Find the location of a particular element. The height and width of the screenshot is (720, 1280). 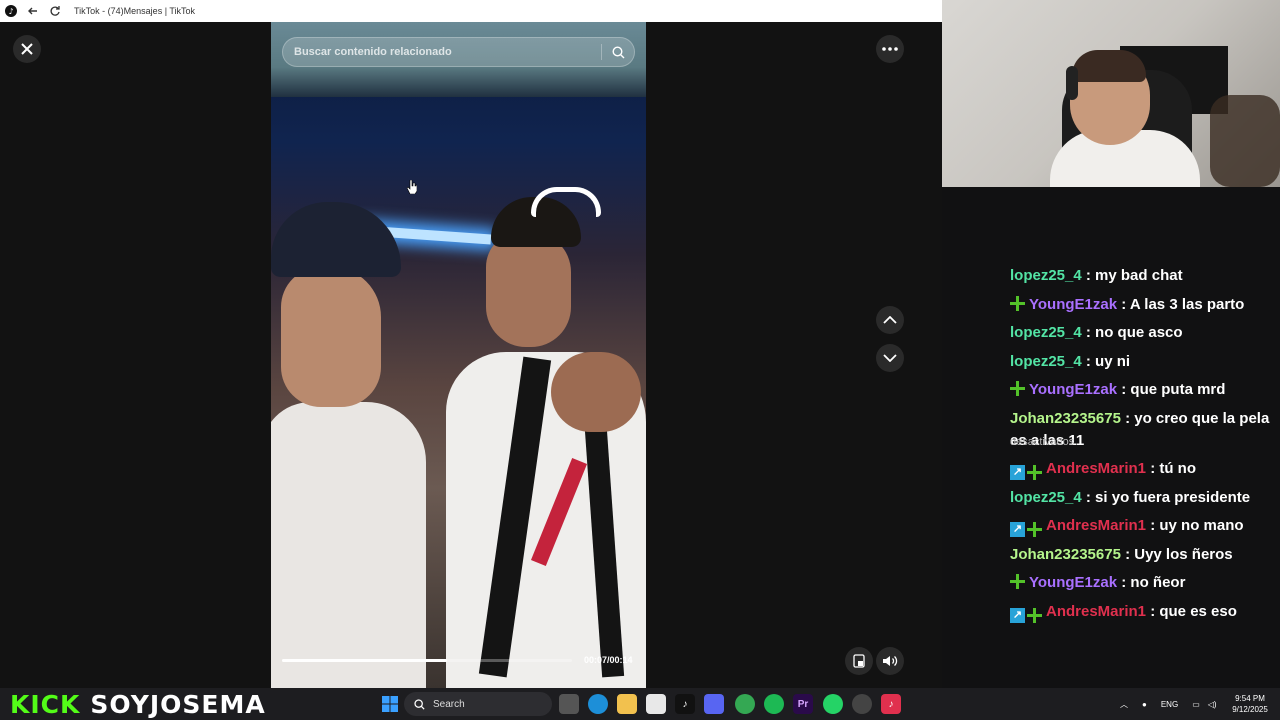

chat-text: : uy no mano is located at coordinates (1195, 525).